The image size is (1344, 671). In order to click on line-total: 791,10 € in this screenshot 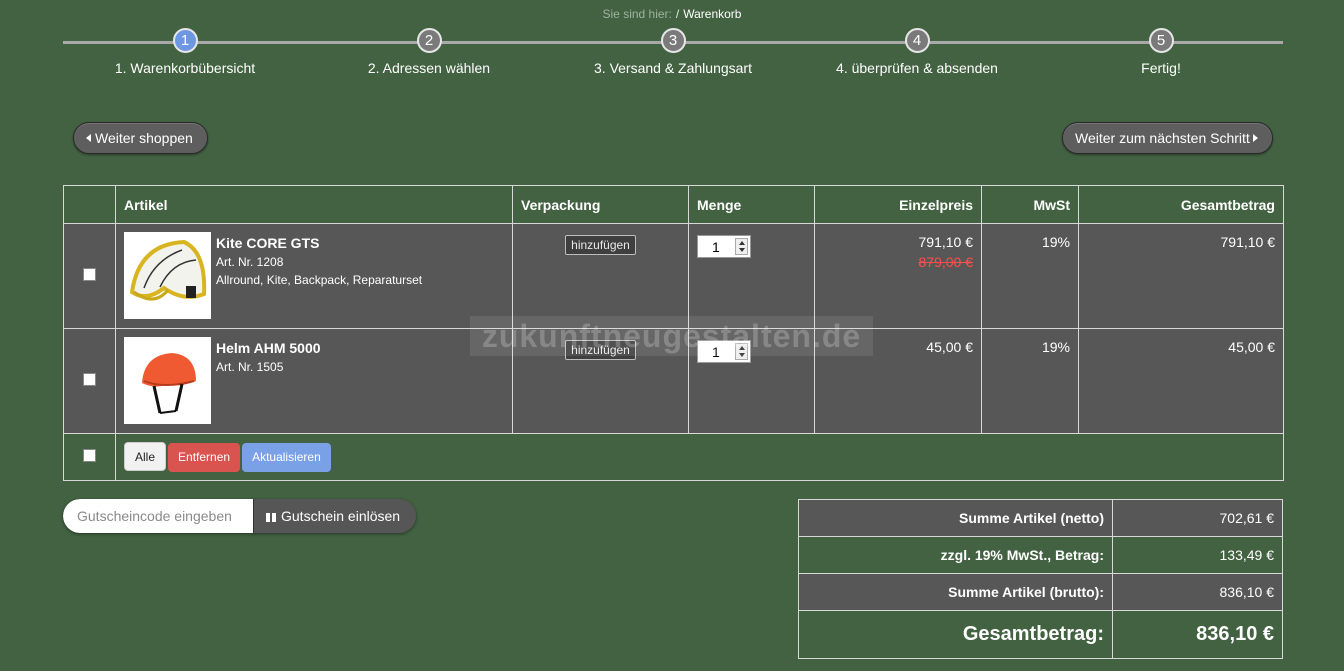, I will do `click(1248, 242)`.